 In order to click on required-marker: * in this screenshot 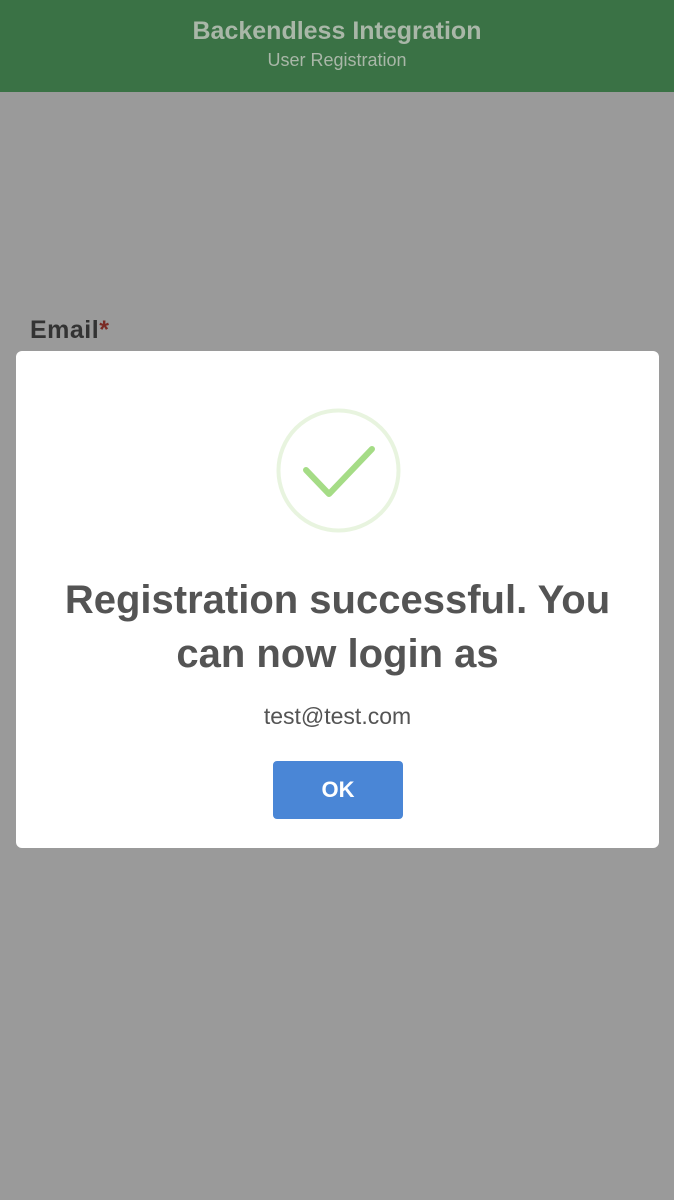, I will do `click(104, 330)`.